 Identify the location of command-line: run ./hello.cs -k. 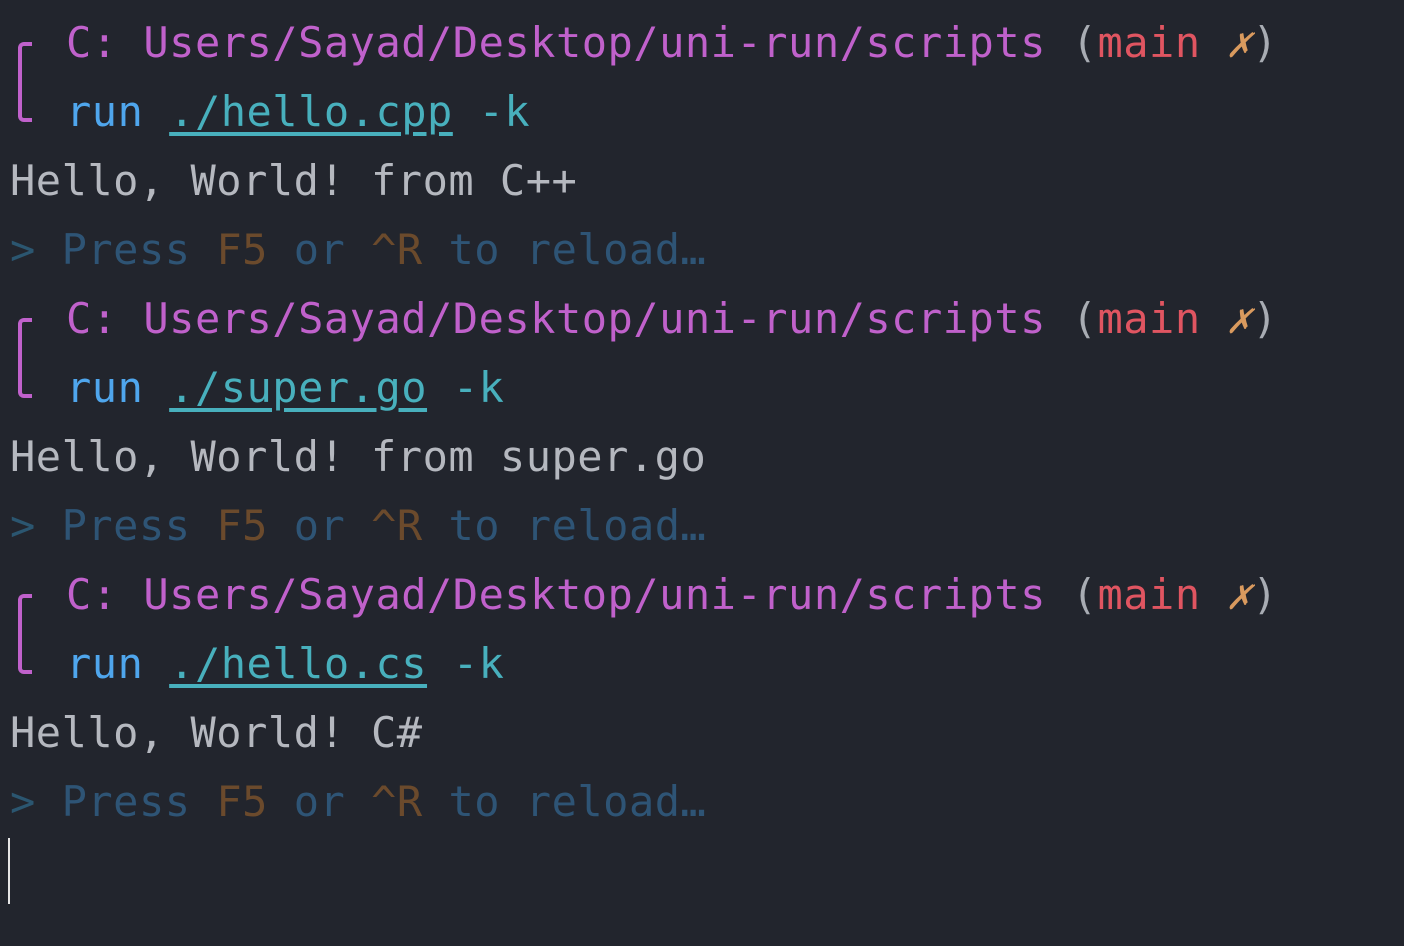
(285, 663).